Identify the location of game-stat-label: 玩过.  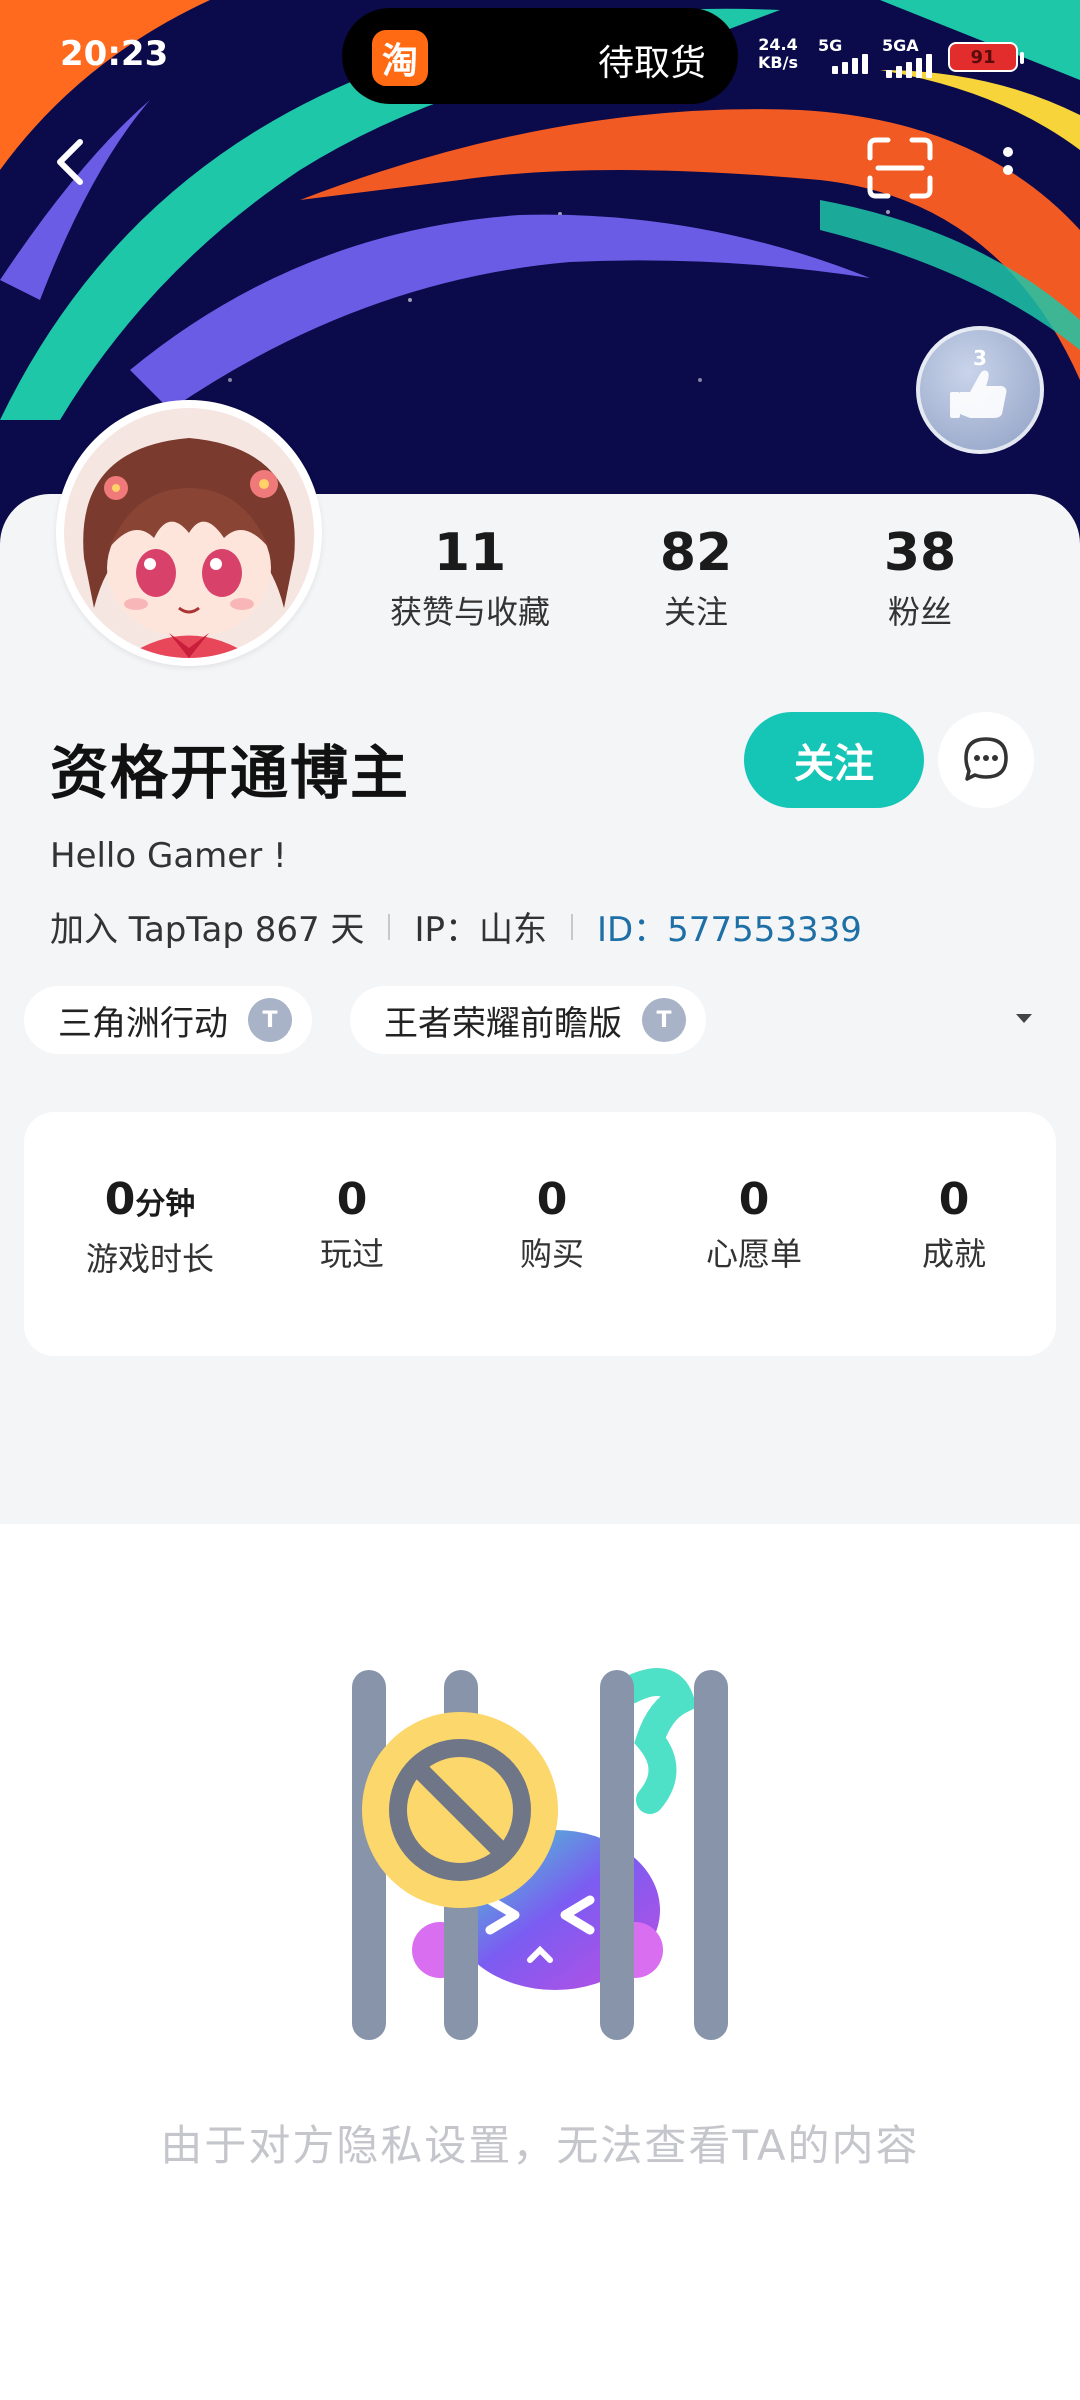
(351, 1254).